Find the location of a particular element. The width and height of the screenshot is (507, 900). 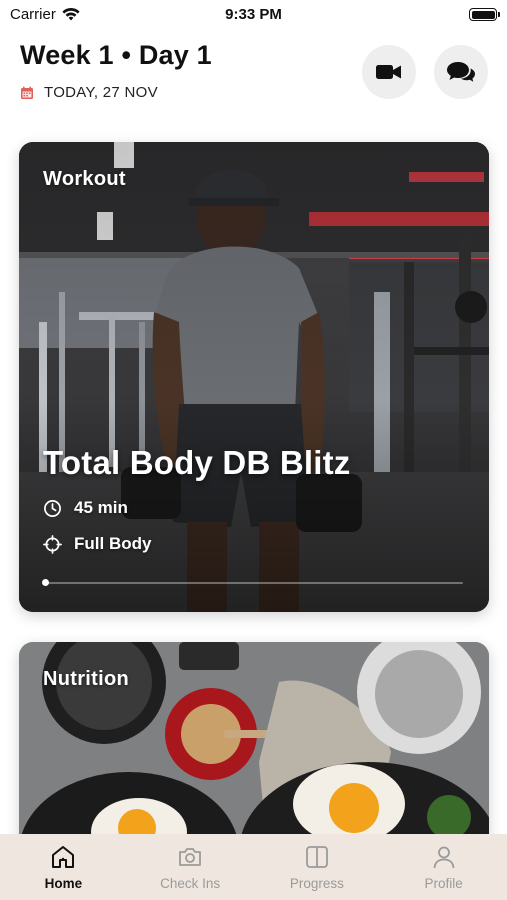

date-row: TODAY, 27 NOV is located at coordinates (89, 92).